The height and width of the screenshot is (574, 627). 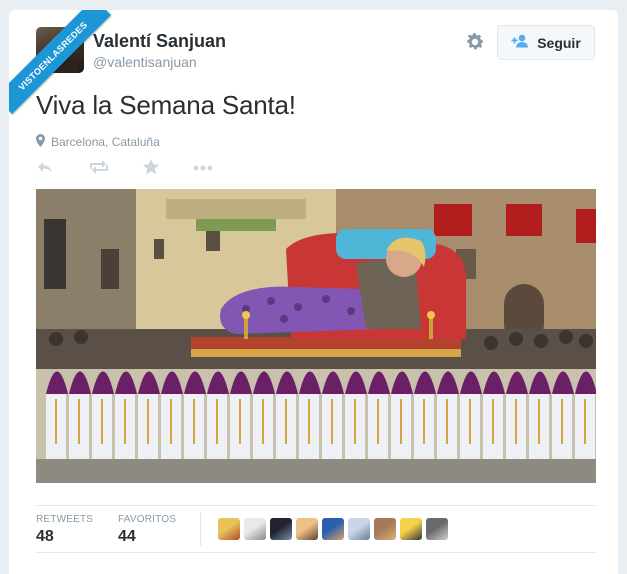 I want to click on stats-divider, so click(x=200, y=529).